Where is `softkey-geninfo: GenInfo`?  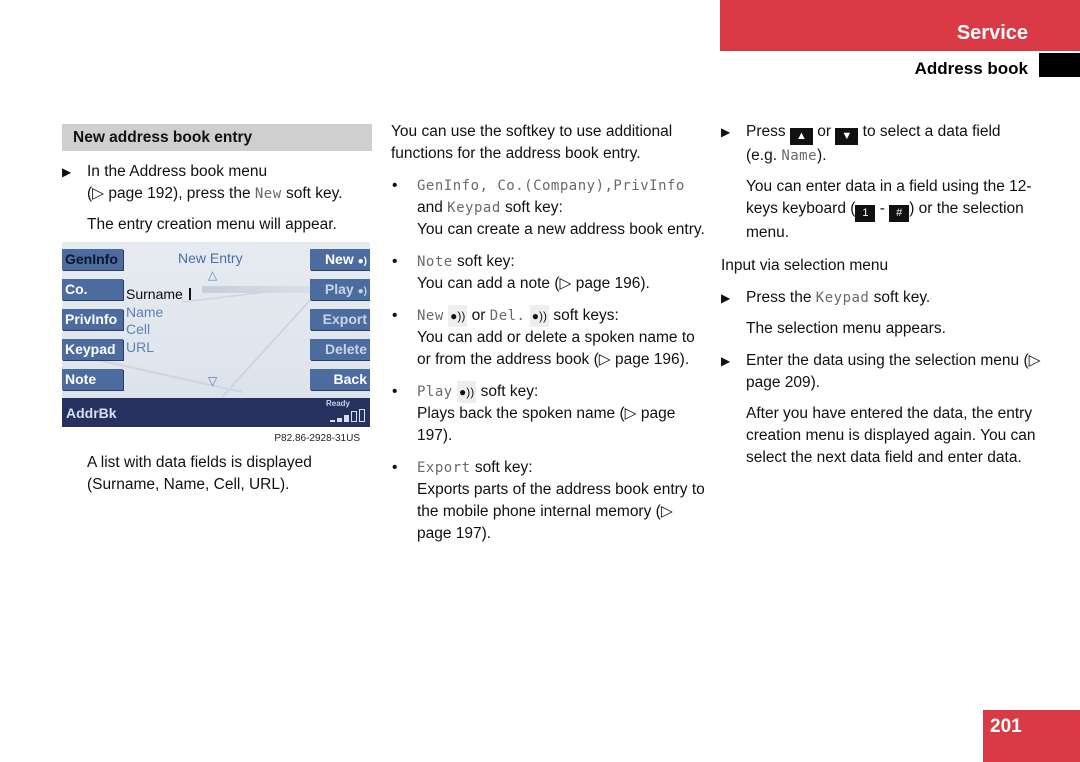
softkey-geninfo: GenInfo is located at coordinates (92, 259).